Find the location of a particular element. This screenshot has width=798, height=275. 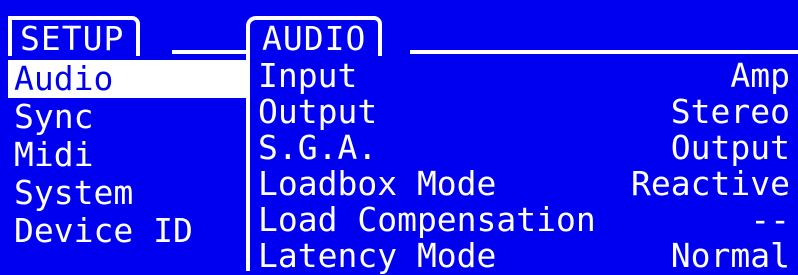

param-row-load-compensation: Load Compensation -- is located at coordinates (524, 220).